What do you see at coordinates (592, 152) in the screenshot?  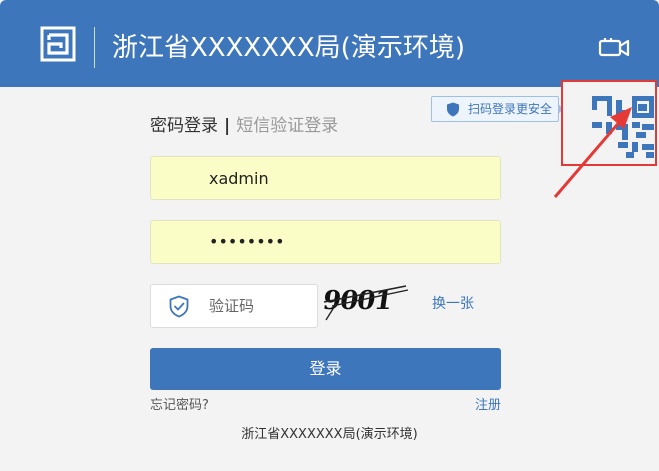 I see `annotation-arrow-icon` at bounding box center [592, 152].